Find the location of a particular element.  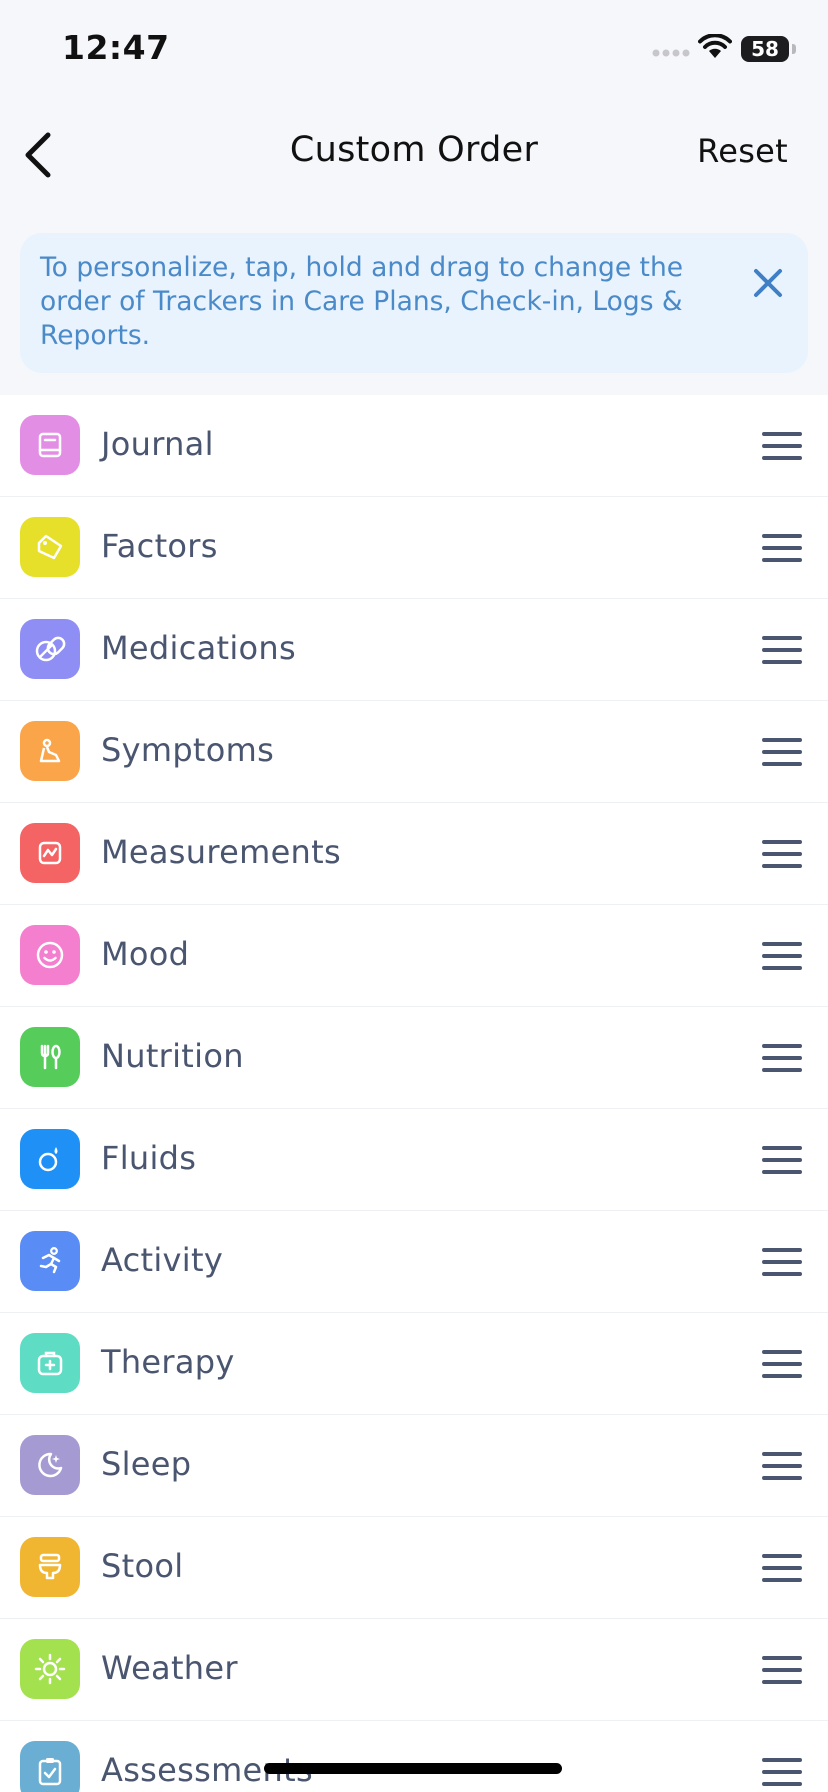

tracker-label: Sleep is located at coordinates (146, 1464).